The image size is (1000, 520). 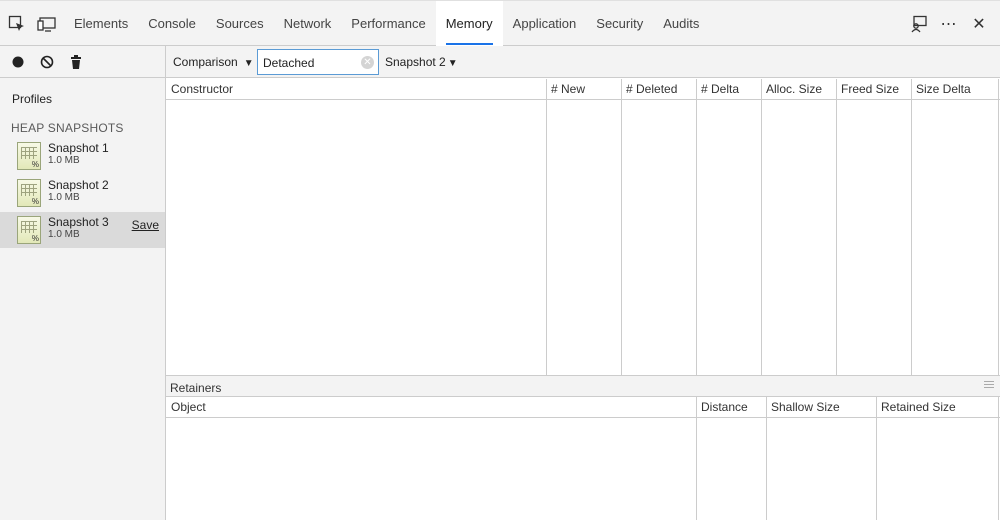 I want to click on grid-header, so click(x=583, y=407).